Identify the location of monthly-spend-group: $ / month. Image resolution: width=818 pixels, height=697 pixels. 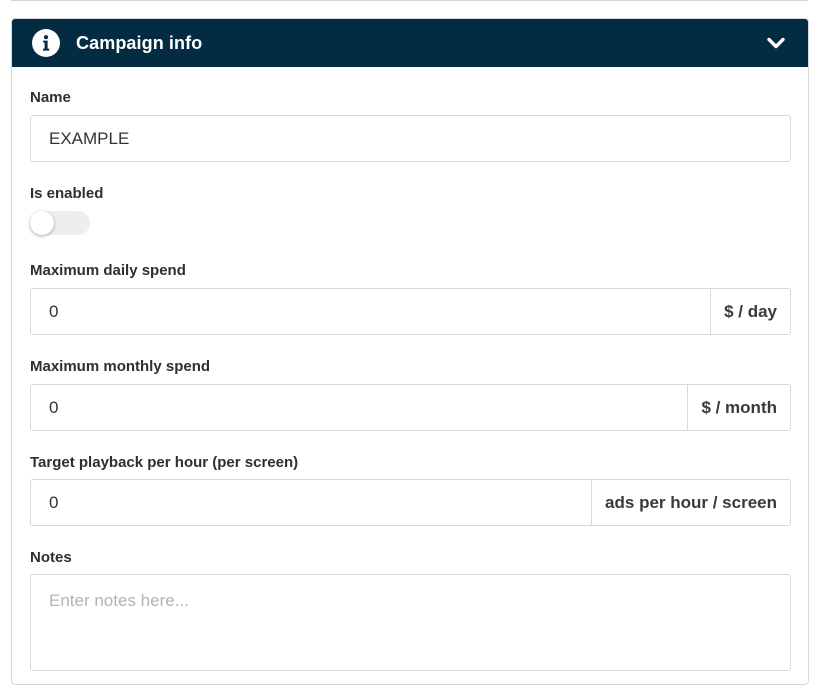
(410, 407).